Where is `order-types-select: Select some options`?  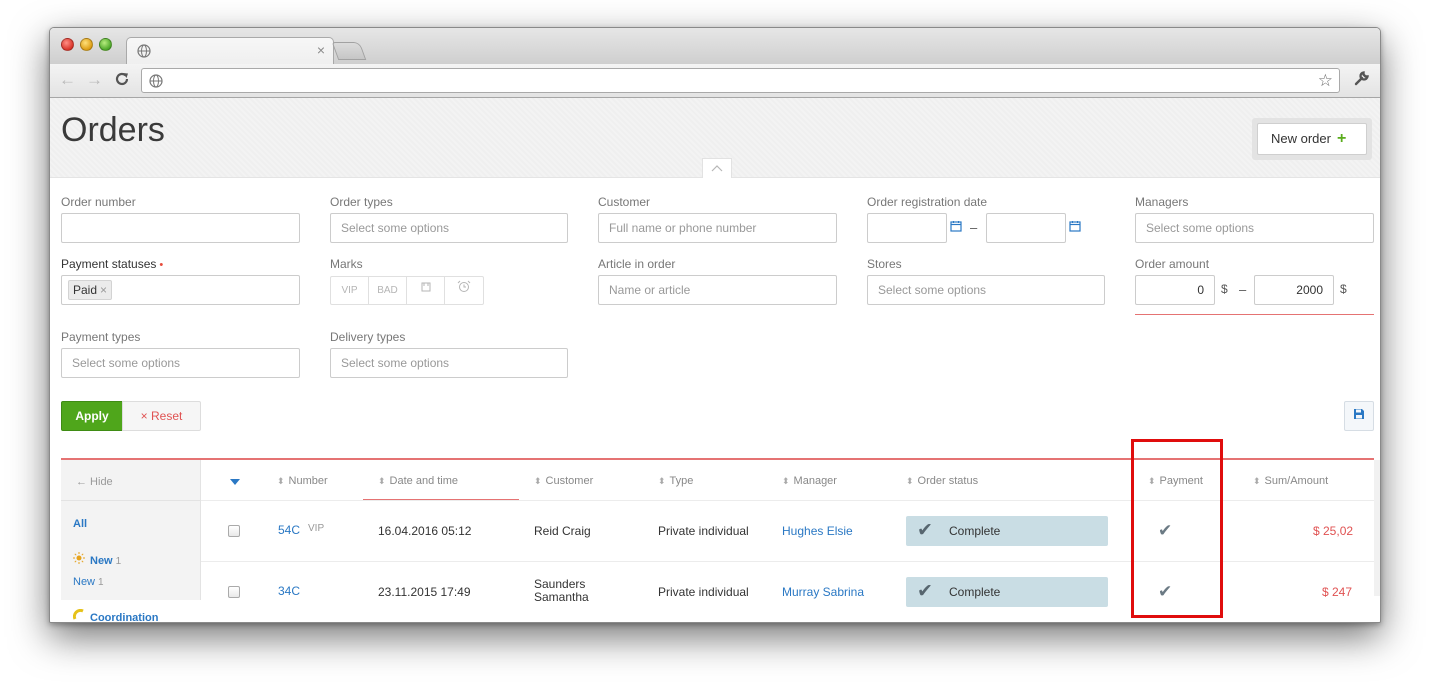
order-types-select: Select some options is located at coordinates (449, 228).